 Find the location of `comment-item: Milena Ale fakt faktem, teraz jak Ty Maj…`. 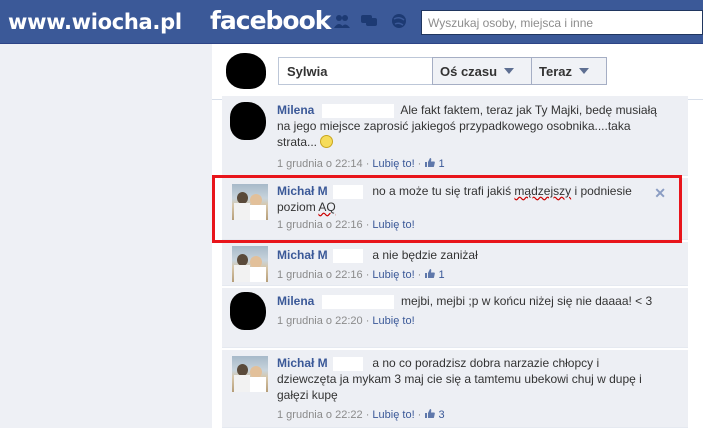

comment-item: Milena Ale fakt faktem, teraz jak Ty Maj… is located at coordinates (455, 136).